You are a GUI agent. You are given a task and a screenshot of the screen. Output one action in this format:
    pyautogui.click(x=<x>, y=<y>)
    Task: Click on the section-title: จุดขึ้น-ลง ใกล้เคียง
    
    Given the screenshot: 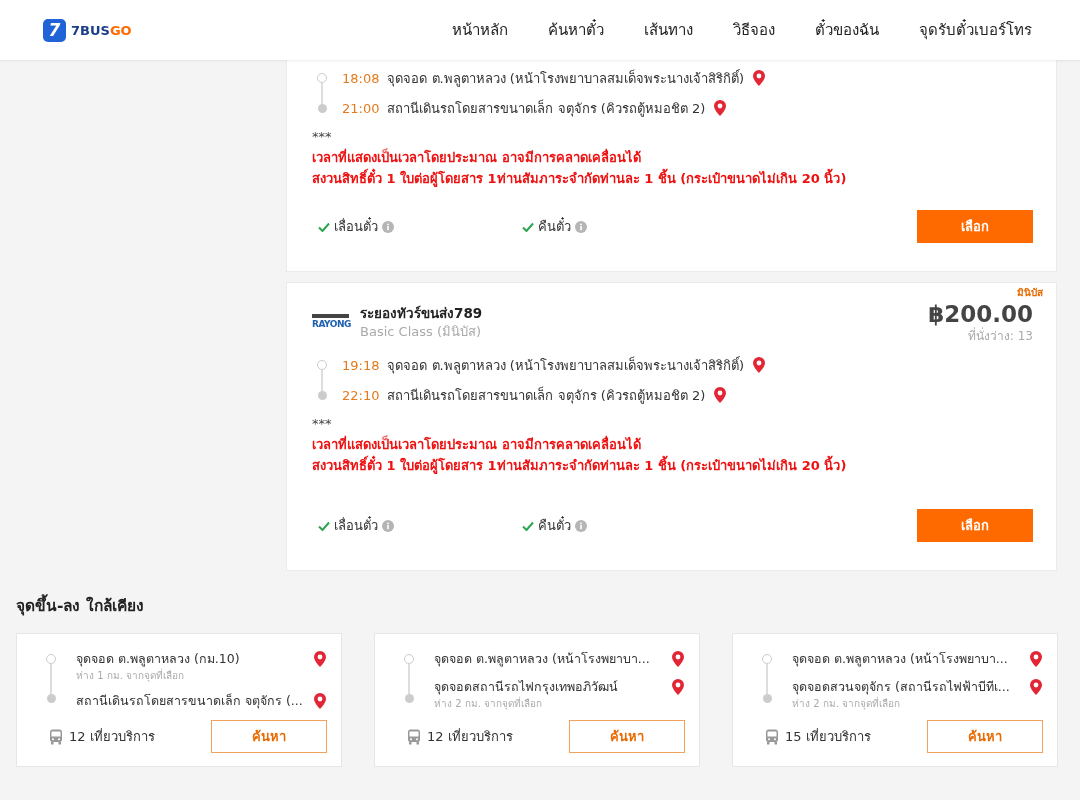 What is the action you would take?
    pyautogui.click(x=537, y=606)
    